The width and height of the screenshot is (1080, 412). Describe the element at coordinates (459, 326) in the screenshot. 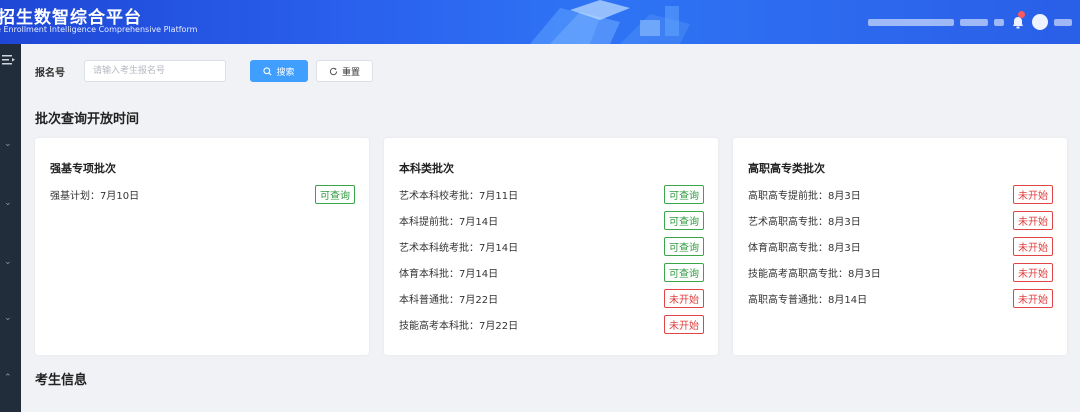

I see `batch-row-label: 技能高考本科批：7月22日` at that location.